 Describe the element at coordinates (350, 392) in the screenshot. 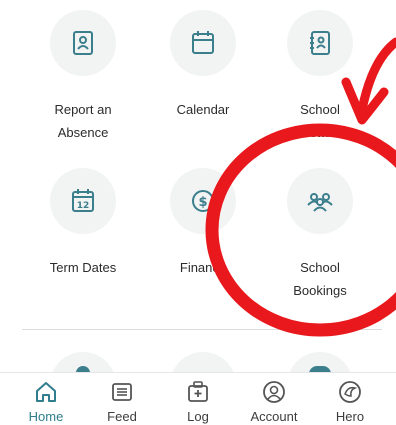

I see `hero-icon` at that location.